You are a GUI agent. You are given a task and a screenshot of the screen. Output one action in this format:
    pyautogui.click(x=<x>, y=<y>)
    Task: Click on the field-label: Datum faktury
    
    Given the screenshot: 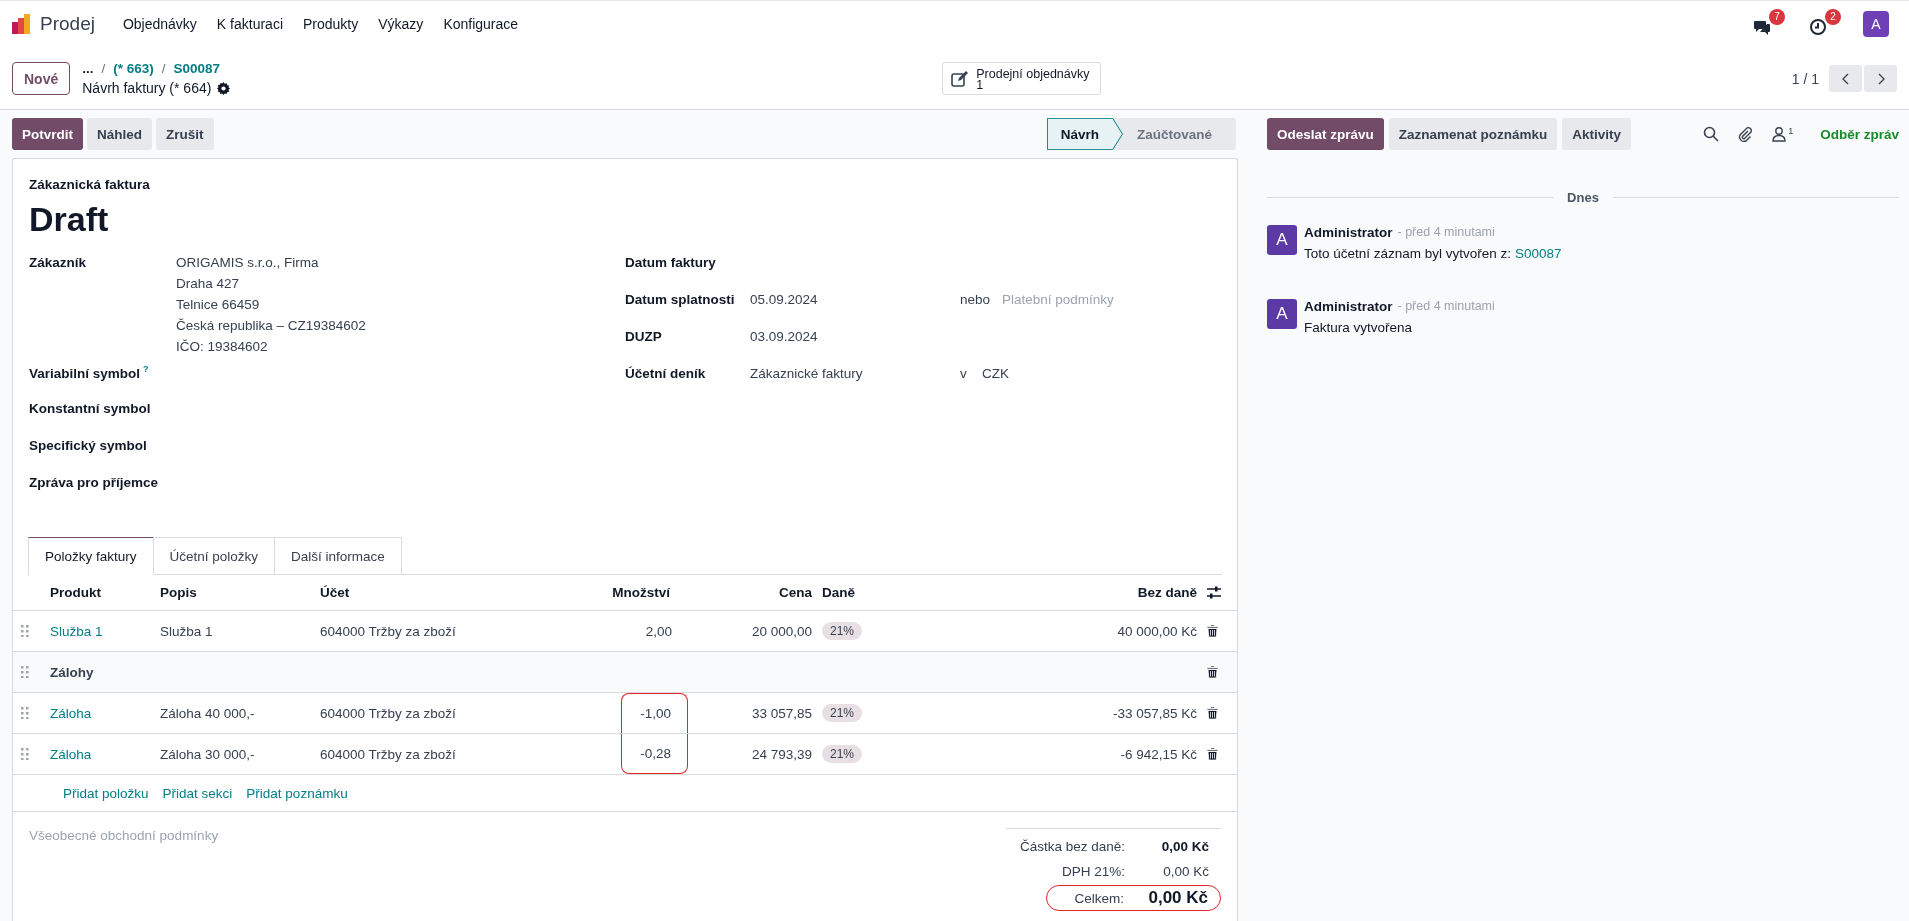 What is the action you would take?
    pyautogui.click(x=671, y=263)
    